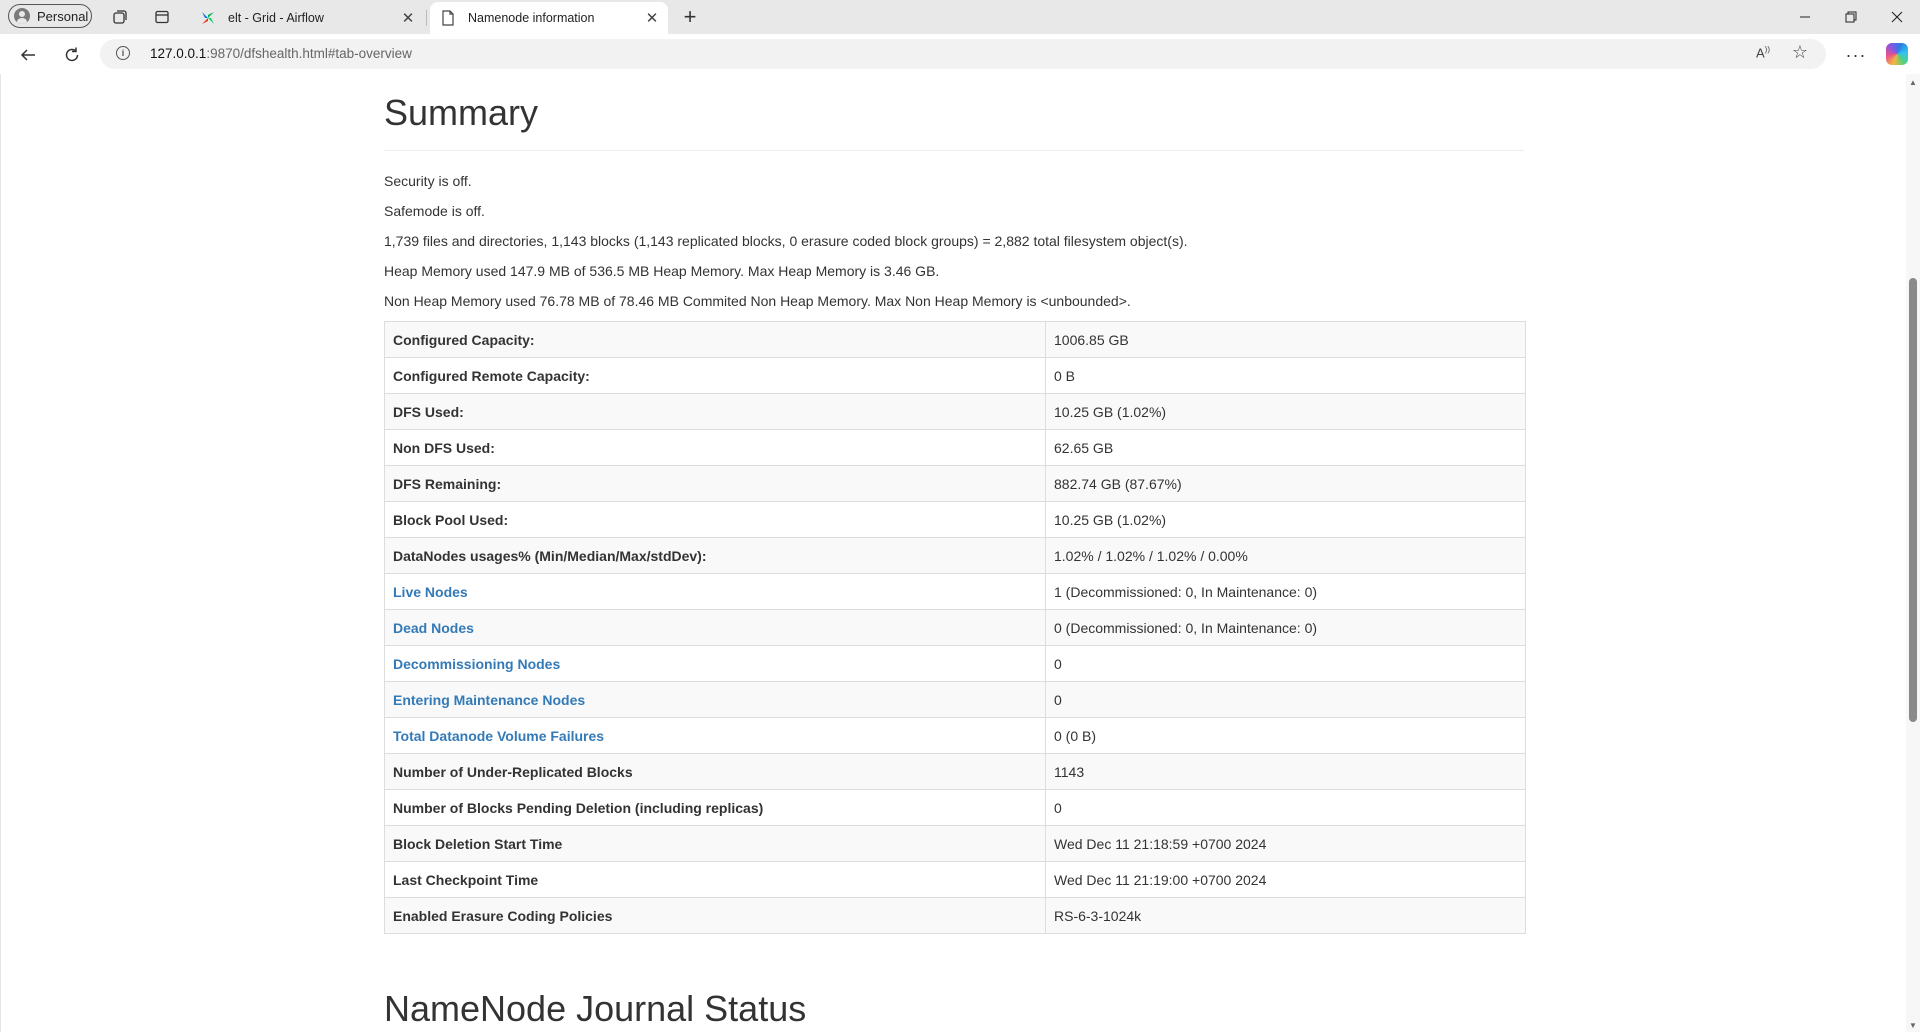  I want to click on tab-actions-icon, so click(162, 17).